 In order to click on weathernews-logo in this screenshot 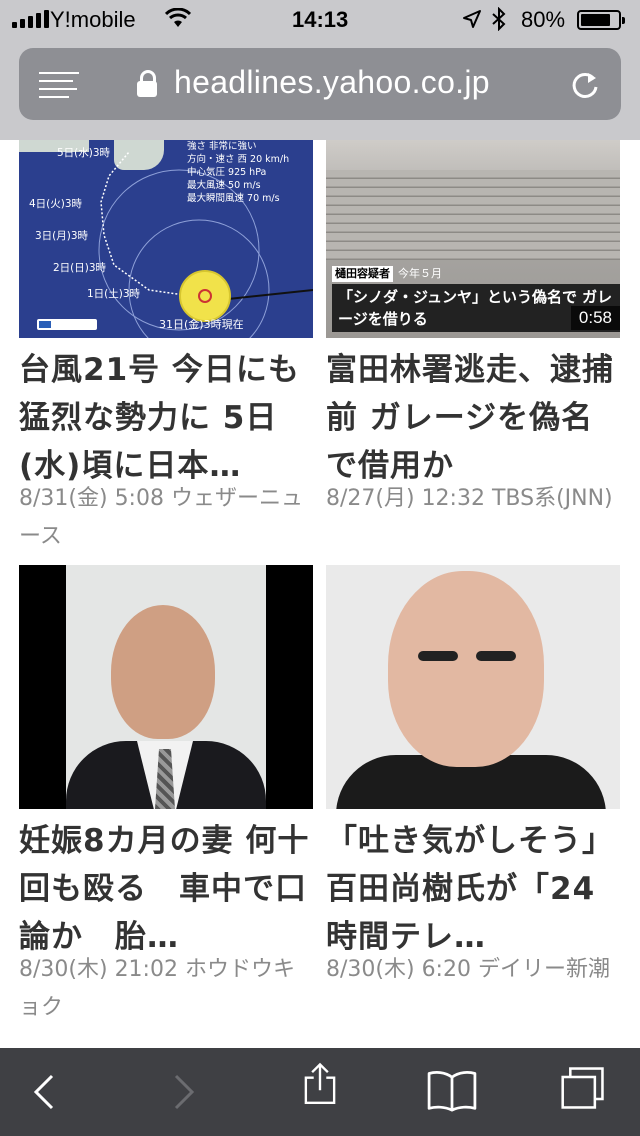, I will do `click(67, 324)`.